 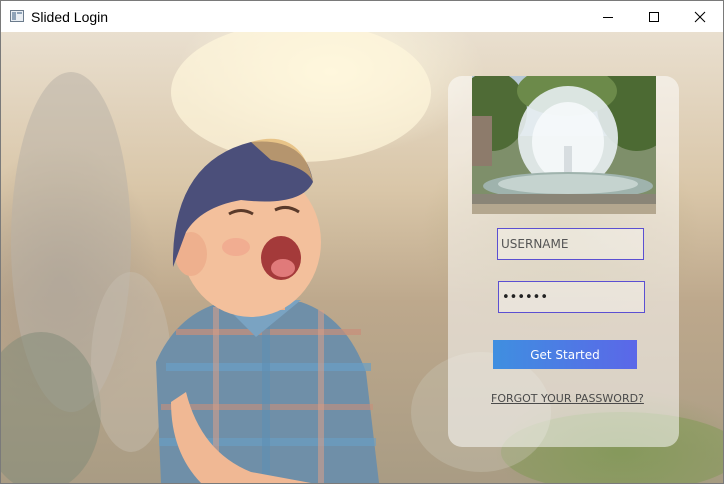 What do you see at coordinates (362, 16) in the screenshot?
I see `title-bar: Slided Login` at bounding box center [362, 16].